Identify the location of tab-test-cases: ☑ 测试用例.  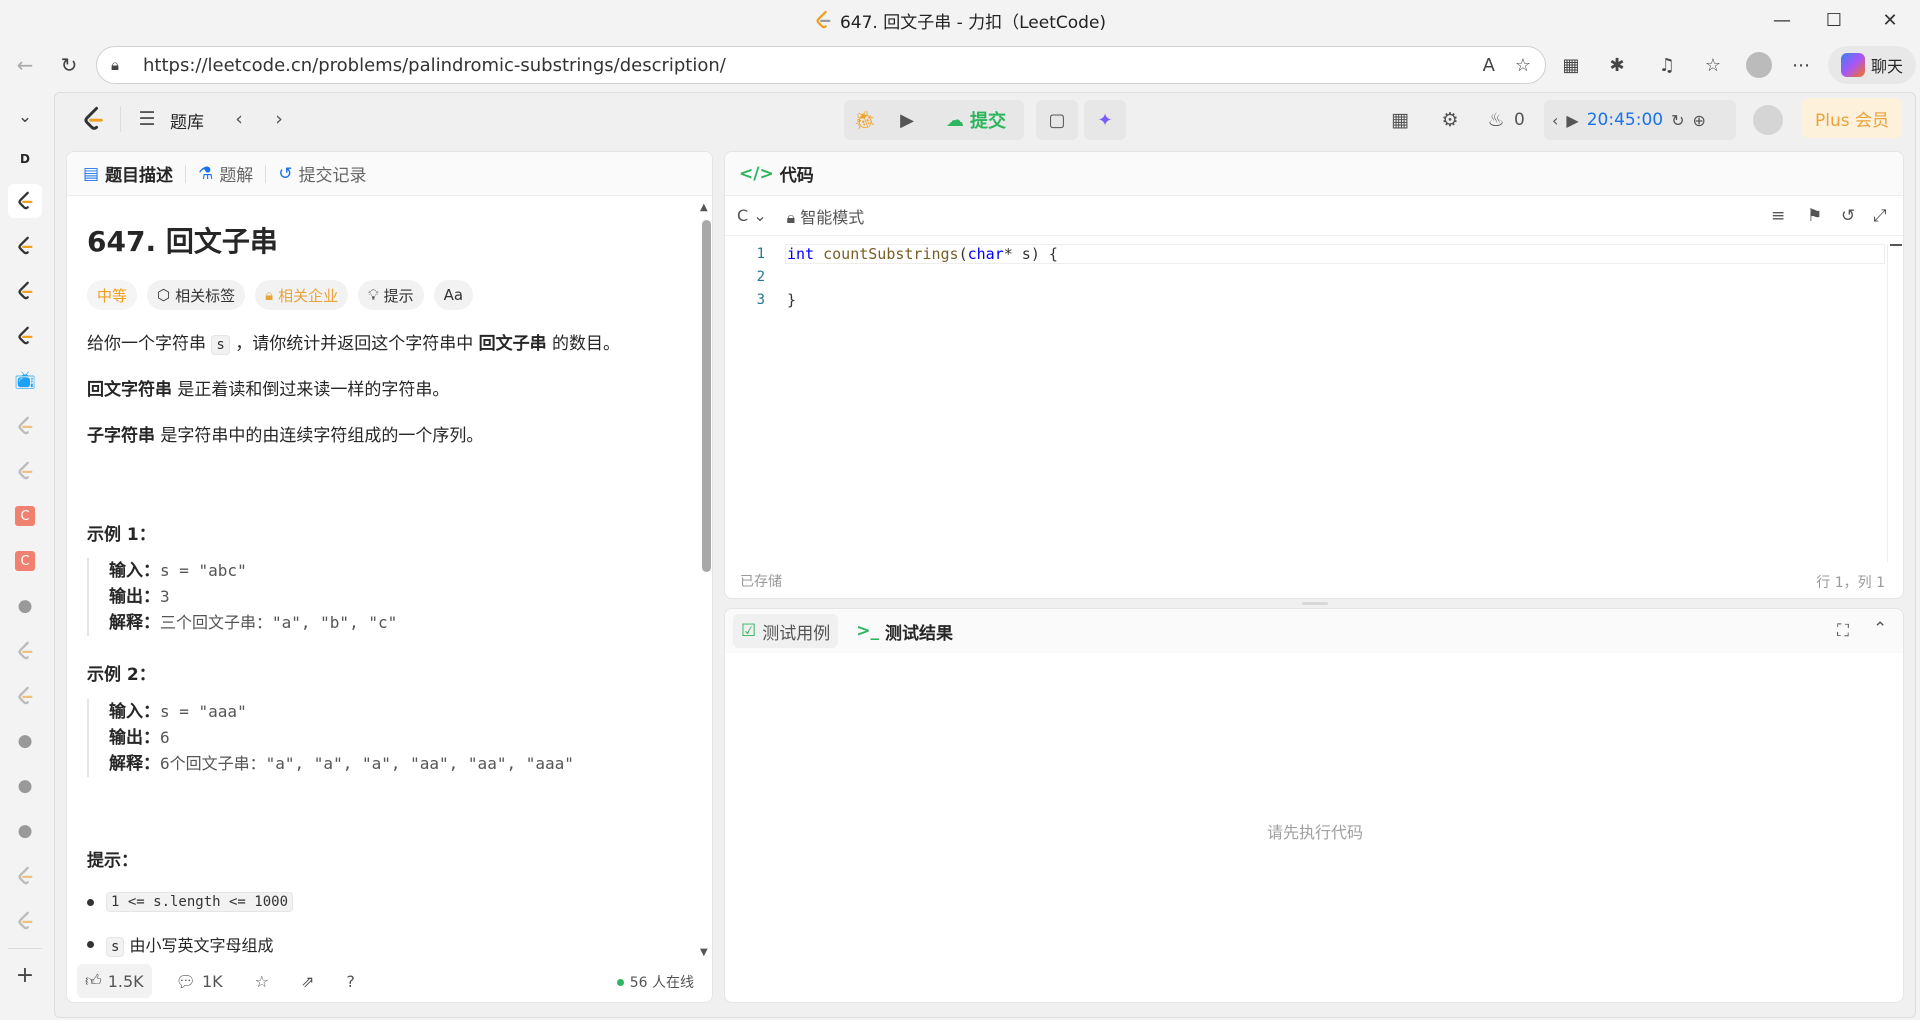
(786, 631).